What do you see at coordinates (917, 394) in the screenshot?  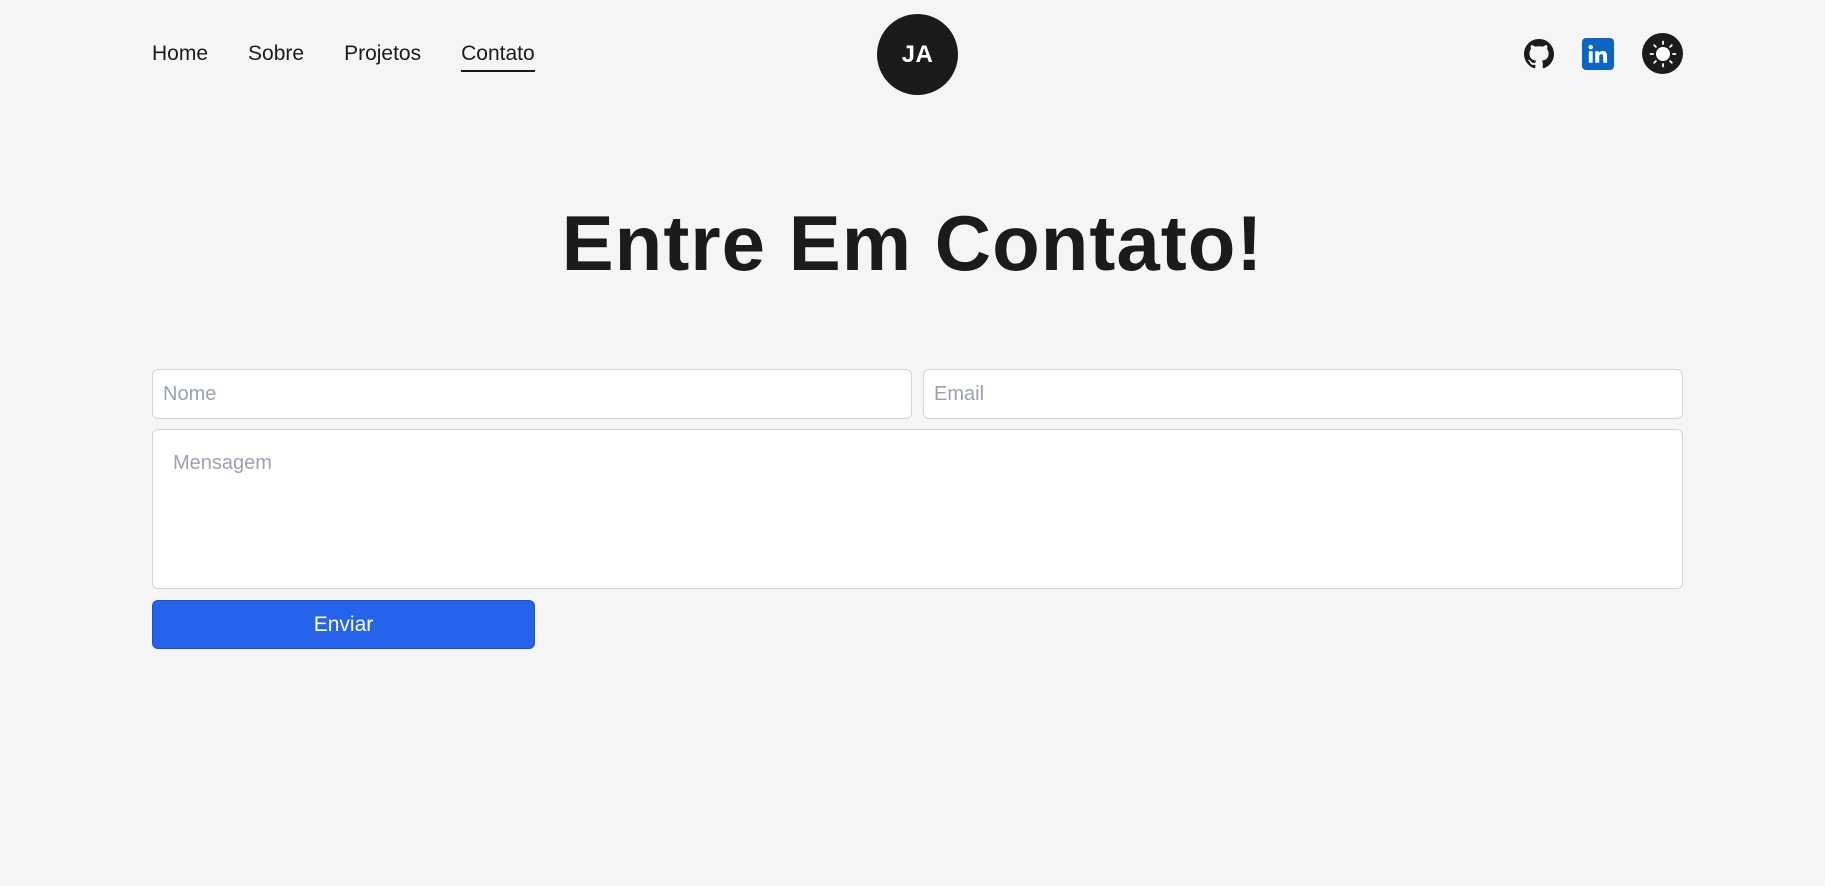 I see `form-row` at bounding box center [917, 394].